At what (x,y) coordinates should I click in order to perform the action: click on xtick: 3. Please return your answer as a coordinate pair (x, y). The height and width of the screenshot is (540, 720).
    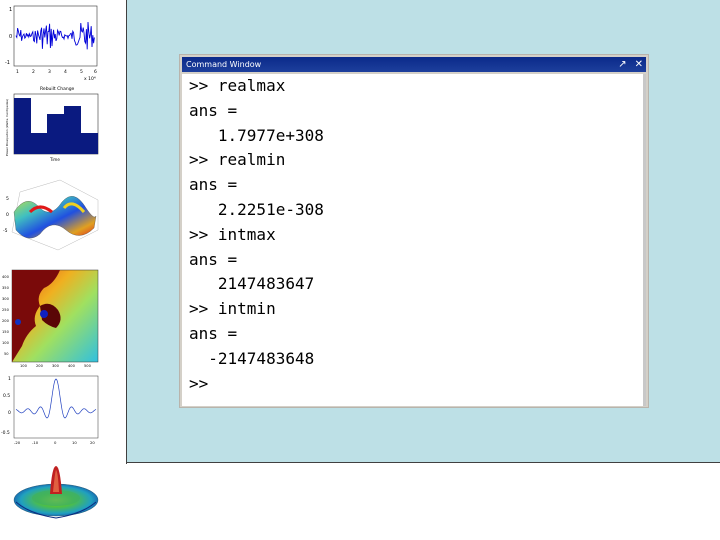
    Looking at the image, I should click on (49, 72).